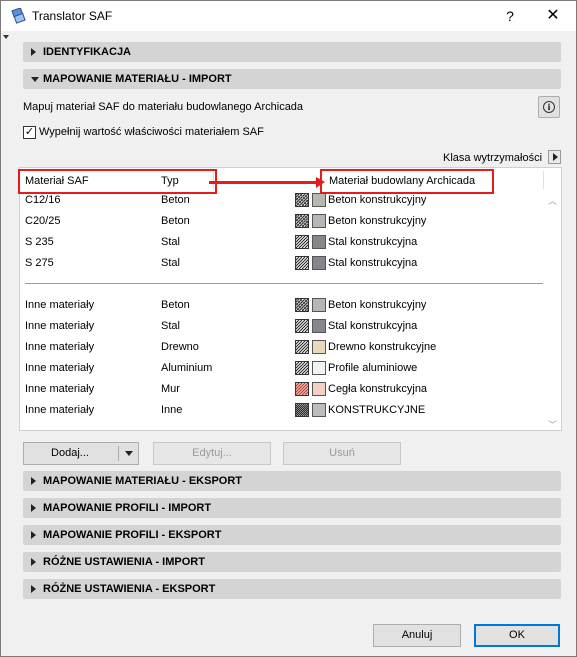 The height and width of the screenshot is (657, 577). Describe the element at coordinates (282, 389) in the screenshot. I see `table-row: Inne materiały Mur Cegła konstrukcyjna` at that location.